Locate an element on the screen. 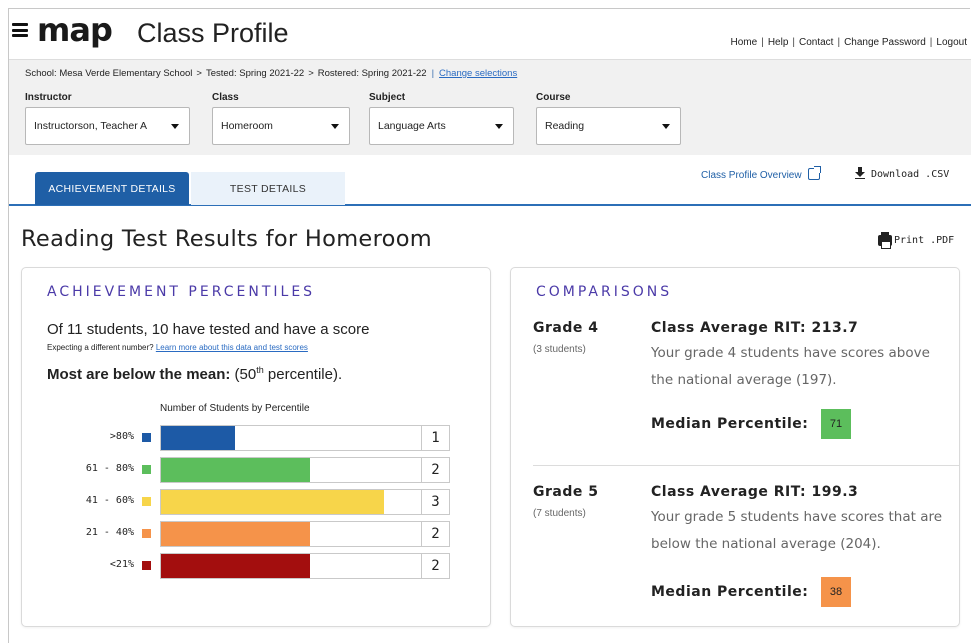  comparisons-heading: COMPARISONS is located at coordinates (604, 292).